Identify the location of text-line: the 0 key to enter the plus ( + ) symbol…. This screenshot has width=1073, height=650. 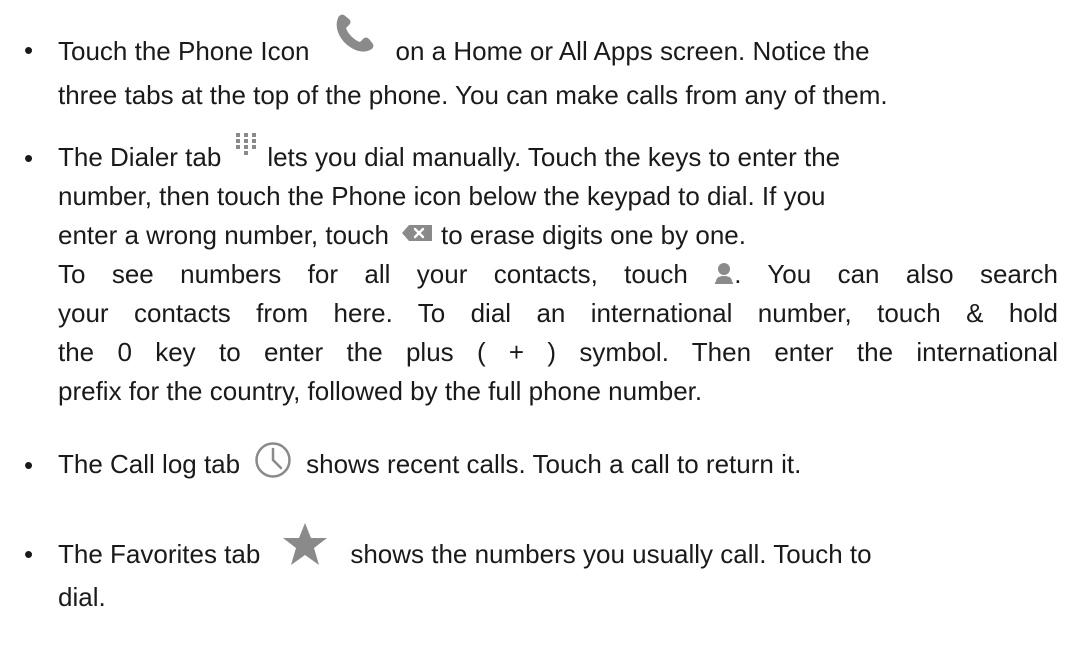
(558, 352).